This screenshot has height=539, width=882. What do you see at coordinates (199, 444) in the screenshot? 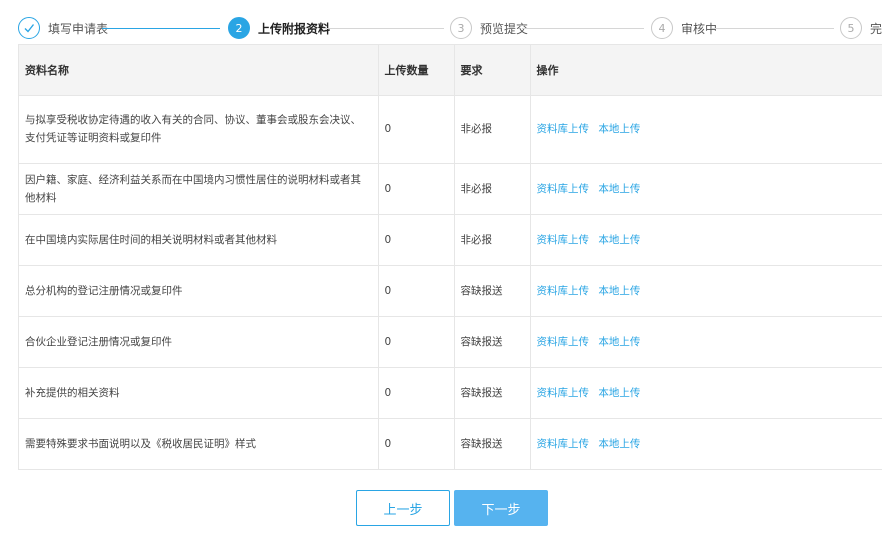
I see `material-name: 需要特殊要求书面说明以及《税收居民证明》样式` at bounding box center [199, 444].